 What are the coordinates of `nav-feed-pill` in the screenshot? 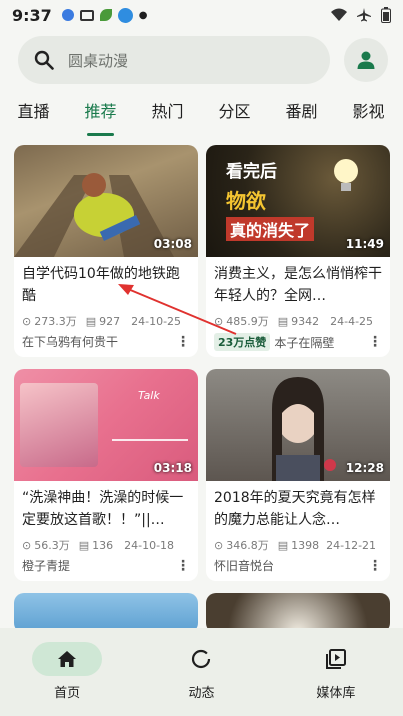 It's located at (201, 659).